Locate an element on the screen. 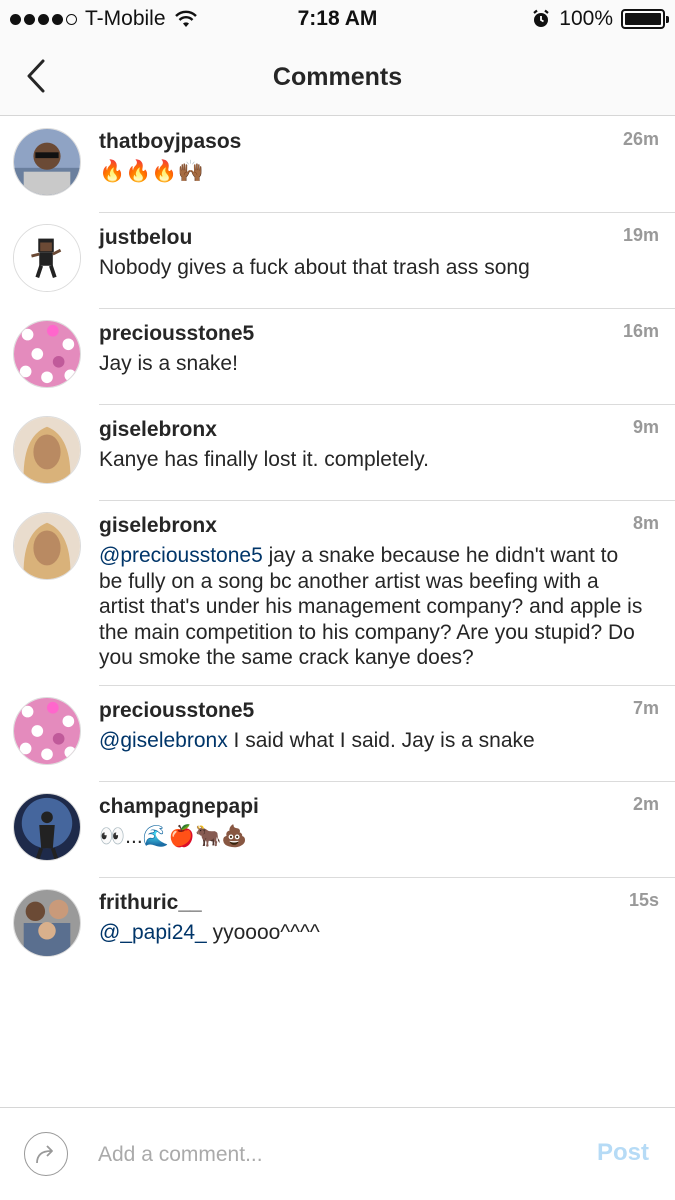  status-bar: T-Mobile 7:18 AM 100% is located at coordinates (337, 19).